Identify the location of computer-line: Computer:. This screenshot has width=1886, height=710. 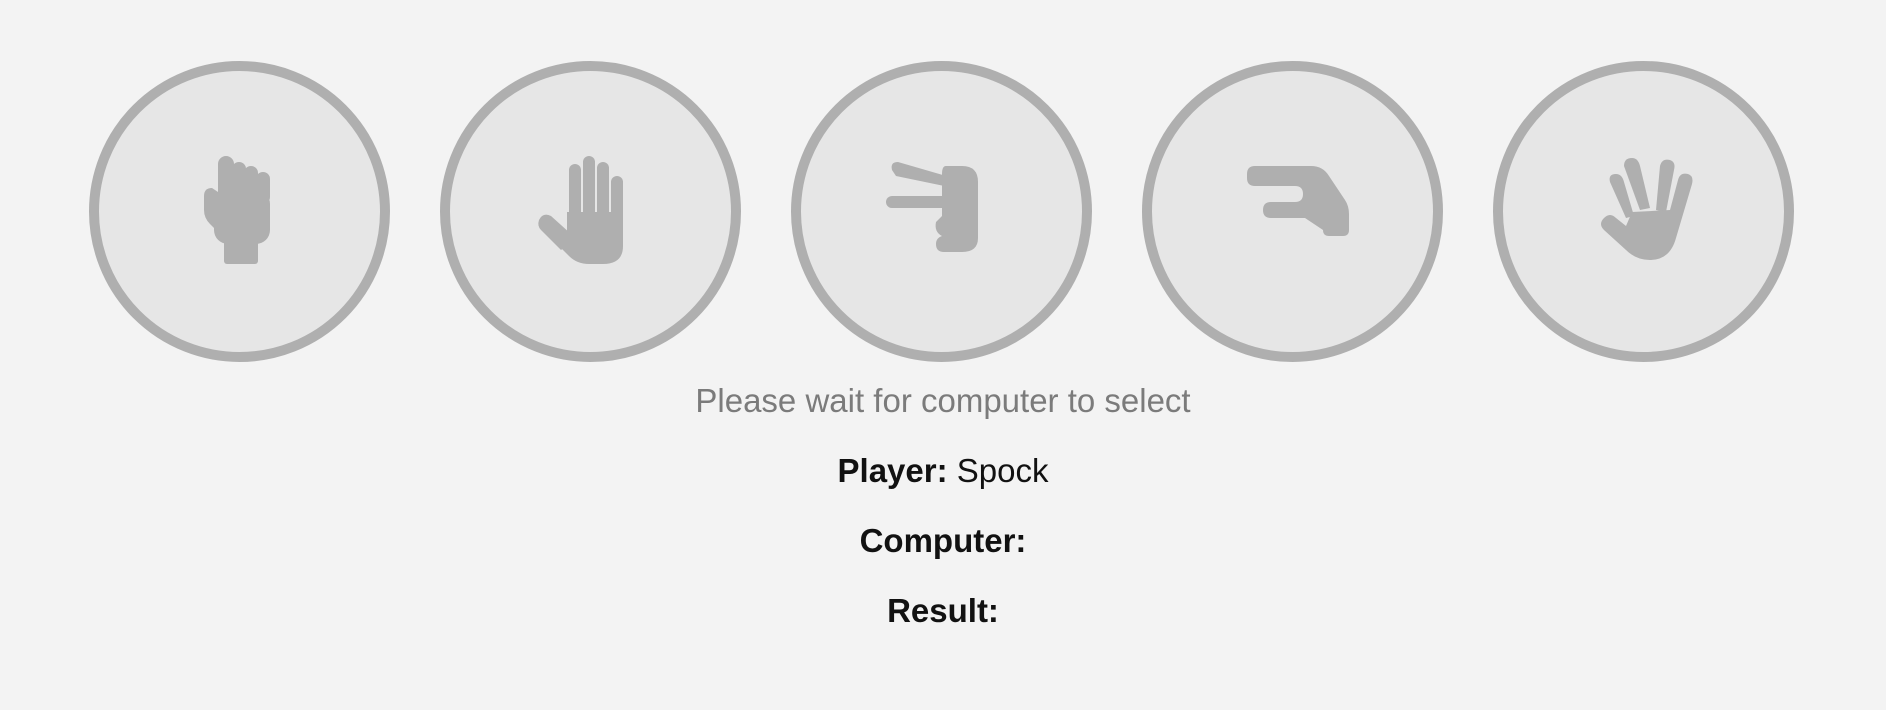
(943, 541).